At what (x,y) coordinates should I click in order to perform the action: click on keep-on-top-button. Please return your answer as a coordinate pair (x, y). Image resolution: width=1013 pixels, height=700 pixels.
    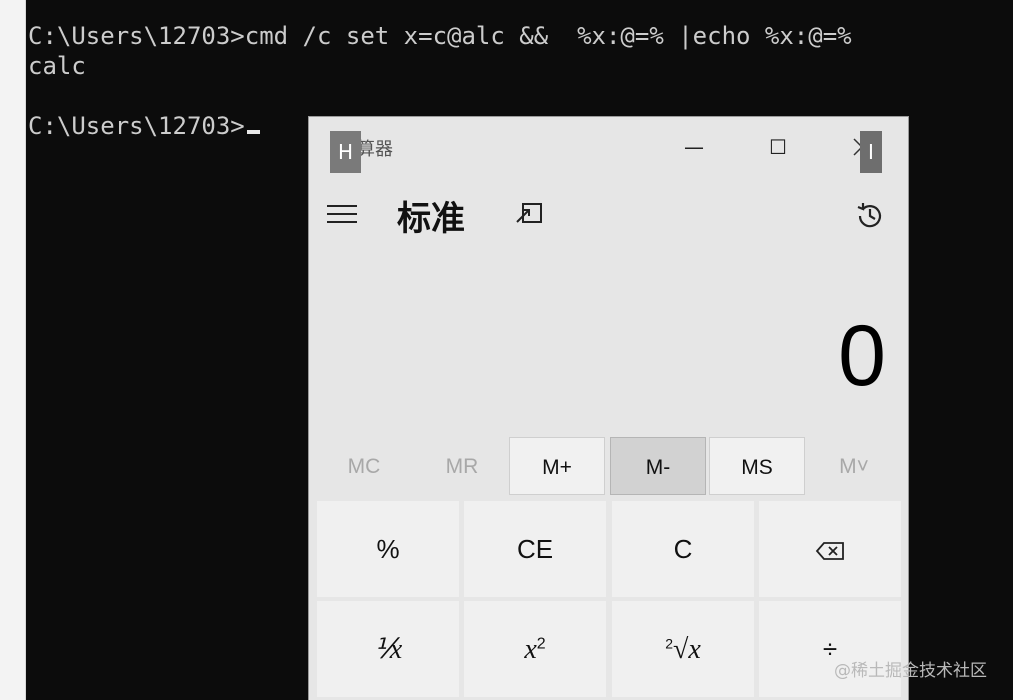
    Looking at the image, I should click on (531, 216).